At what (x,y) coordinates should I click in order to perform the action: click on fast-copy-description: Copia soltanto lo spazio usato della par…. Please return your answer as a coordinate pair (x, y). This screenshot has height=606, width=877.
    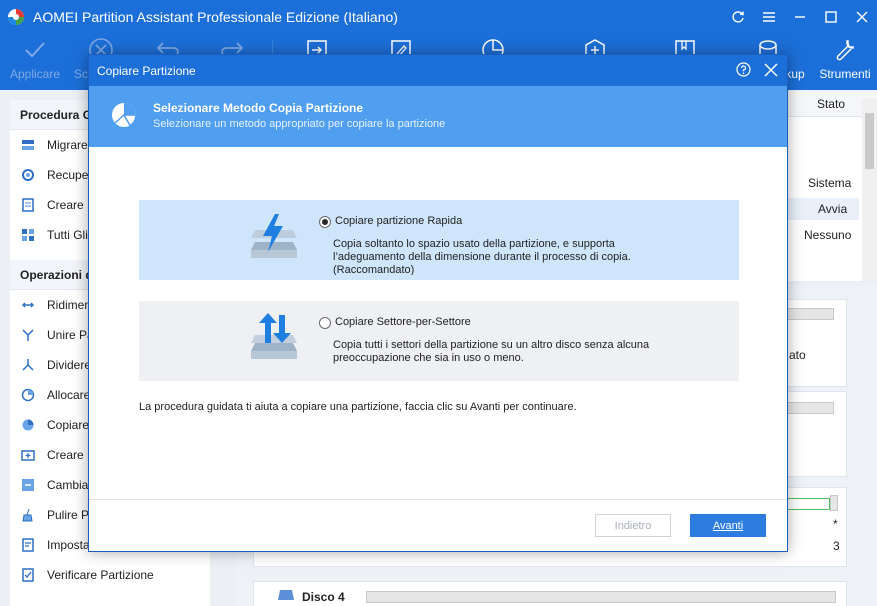
    Looking at the image, I should click on (482, 256).